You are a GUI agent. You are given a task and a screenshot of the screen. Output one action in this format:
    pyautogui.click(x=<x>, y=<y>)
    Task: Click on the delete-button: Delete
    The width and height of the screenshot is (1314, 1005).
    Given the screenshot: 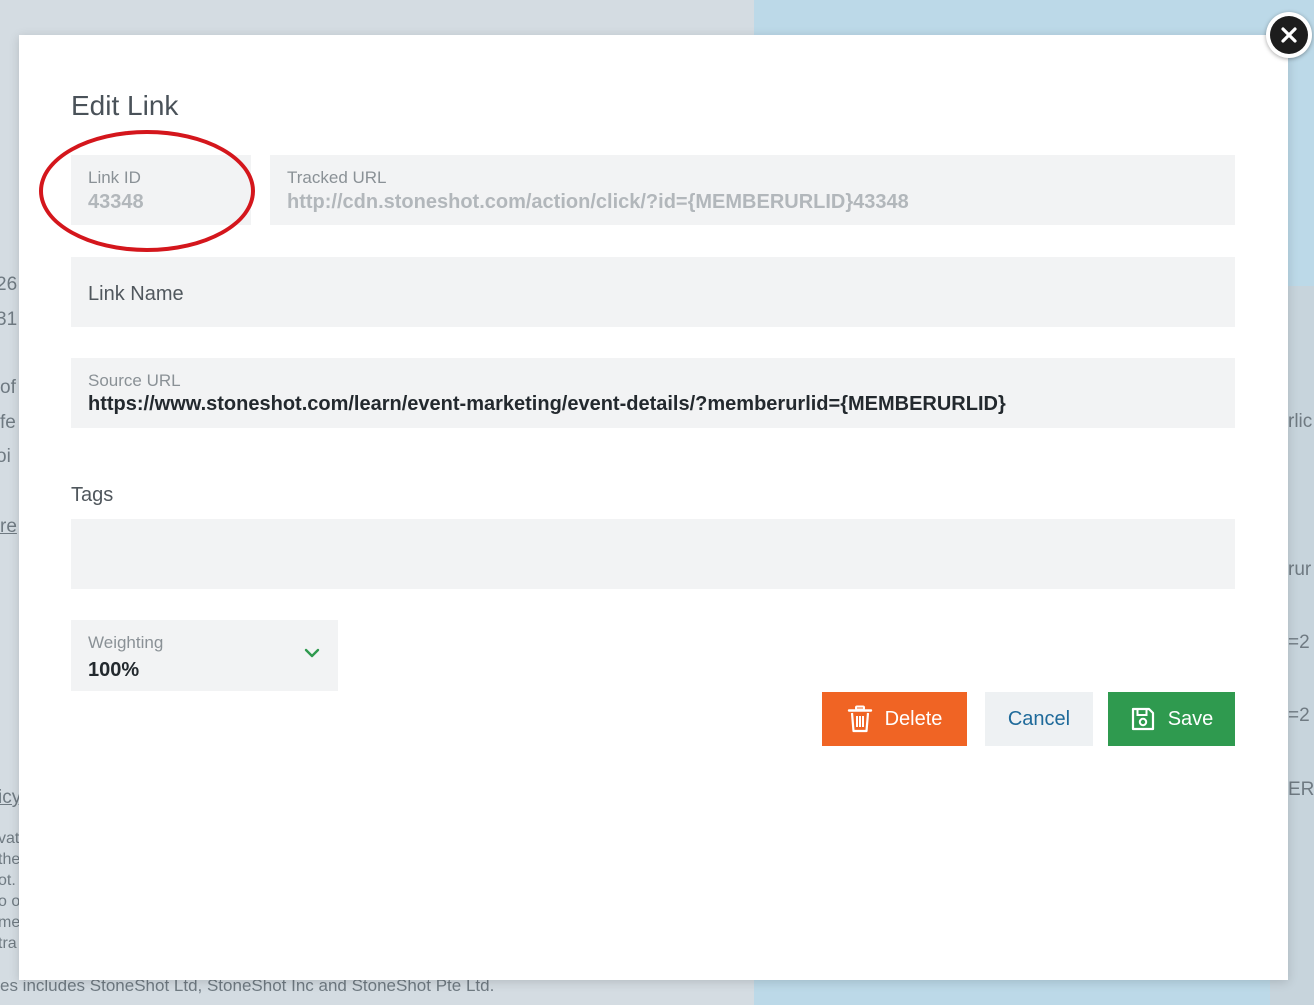 What is the action you would take?
    pyautogui.click(x=894, y=719)
    